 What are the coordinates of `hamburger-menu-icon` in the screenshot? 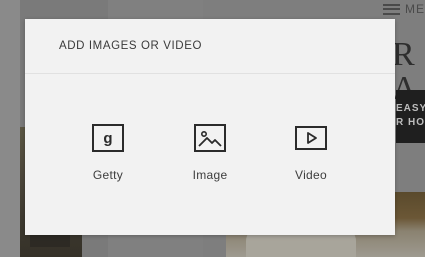 It's located at (391, 9).